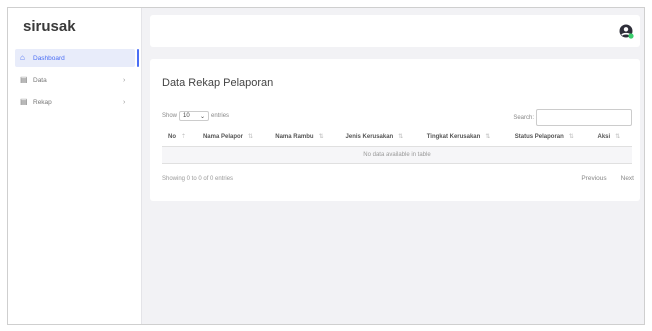 This screenshot has width=652, height=331. Describe the element at coordinates (380, 137) in the screenshot. I see `column-header-jenis-kerusakan: Jenis Kerusakan ⇅` at that location.